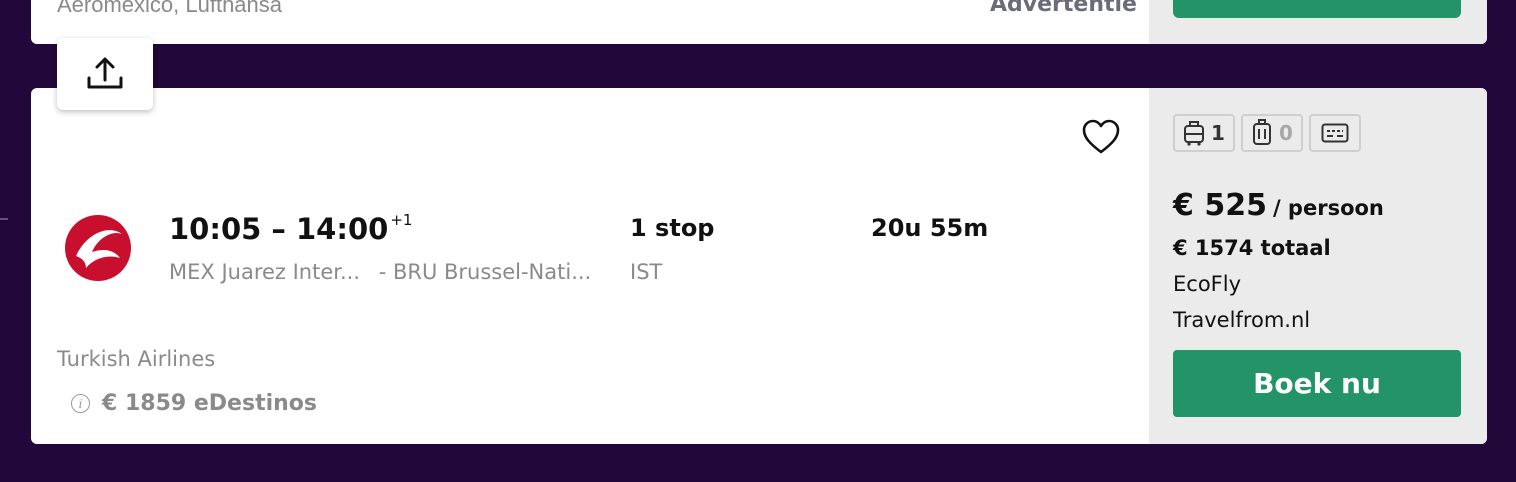 The height and width of the screenshot is (482, 1516). What do you see at coordinates (646, 272) in the screenshot?
I see `layover-airport: IST` at bounding box center [646, 272].